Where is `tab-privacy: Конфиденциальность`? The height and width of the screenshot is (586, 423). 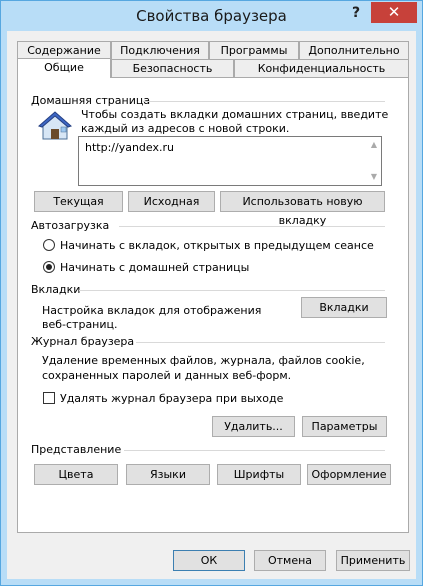
tab-privacy: Конфиденциальность is located at coordinates (321, 68).